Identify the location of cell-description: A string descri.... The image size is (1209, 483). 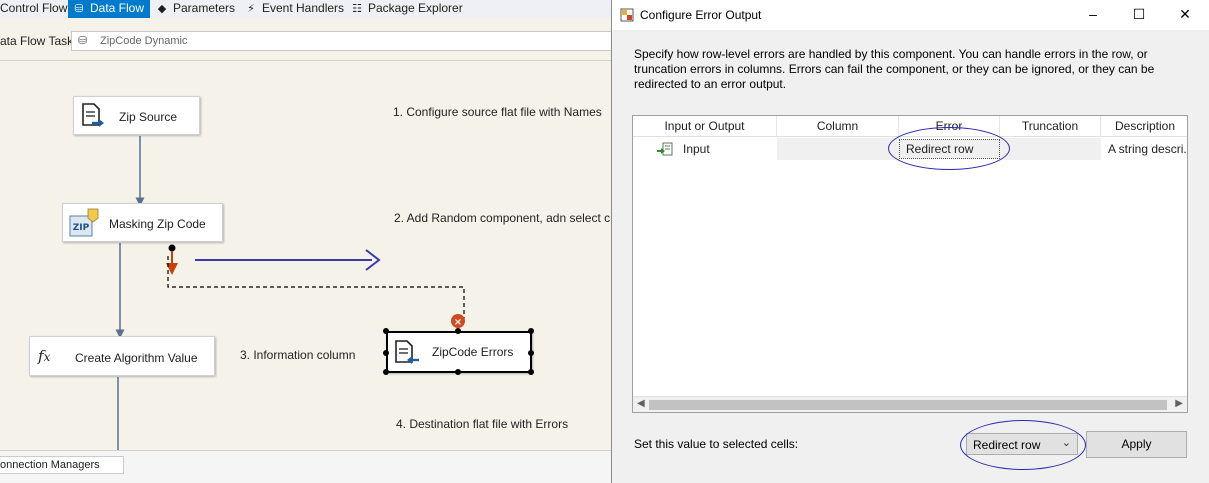
(1148, 149).